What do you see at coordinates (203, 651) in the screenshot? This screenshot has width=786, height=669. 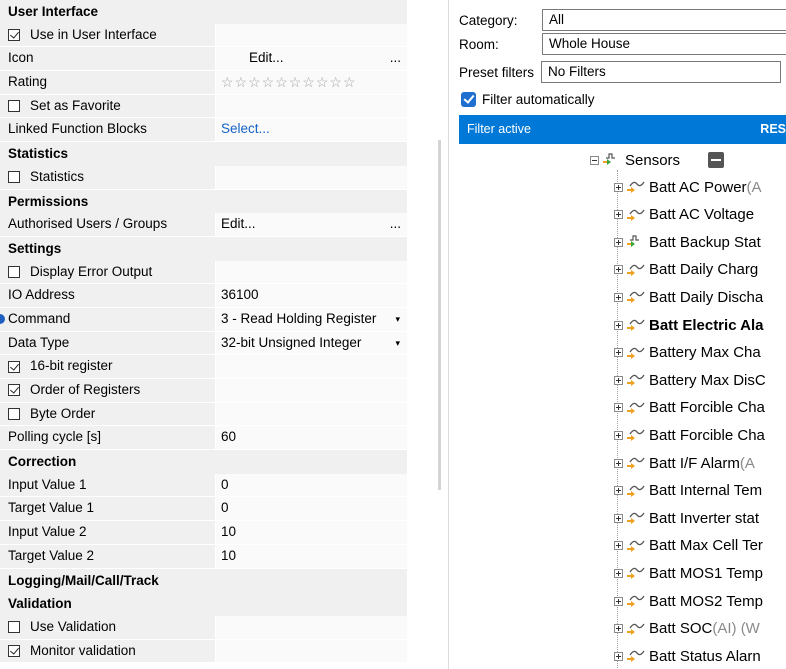 I see `property-row: Monitor validation` at bounding box center [203, 651].